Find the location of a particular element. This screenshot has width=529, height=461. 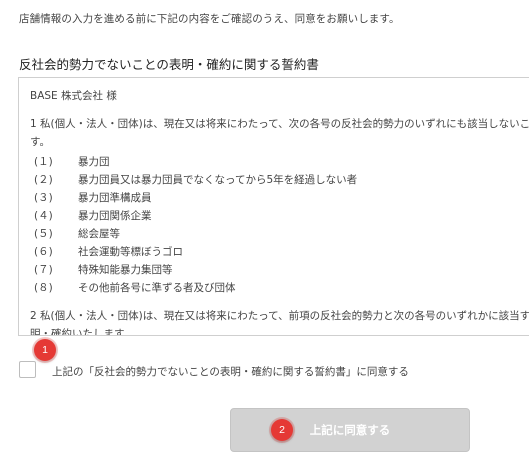

terms-item-number: (１) is located at coordinates (43, 162).